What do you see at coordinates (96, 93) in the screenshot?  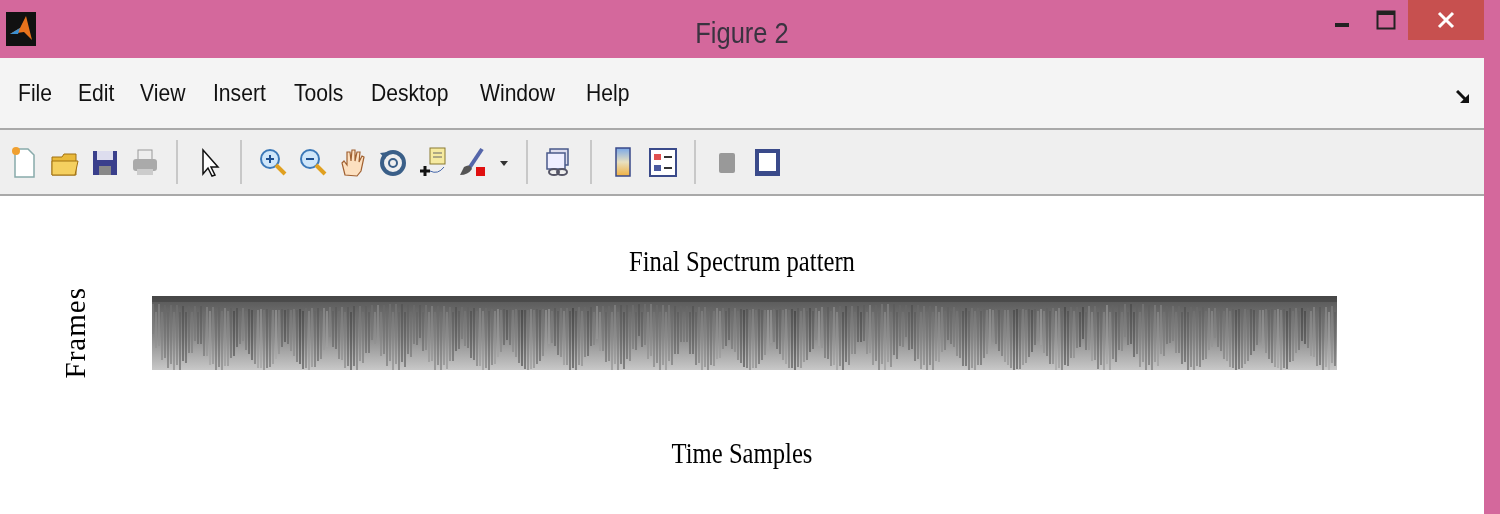 I see `menu-item: Edit` at bounding box center [96, 93].